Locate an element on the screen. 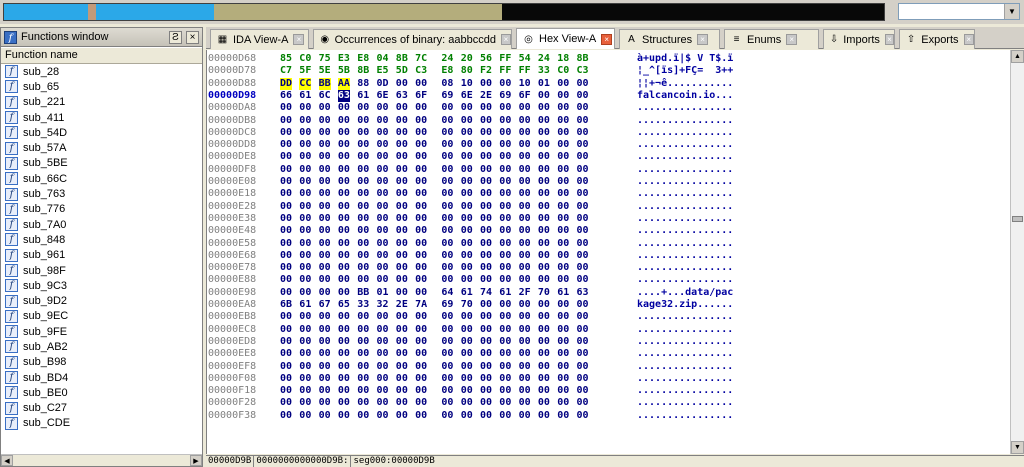 This screenshot has height=467, width=1024. hex-byte: 6C is located at coordinates (325, 96).